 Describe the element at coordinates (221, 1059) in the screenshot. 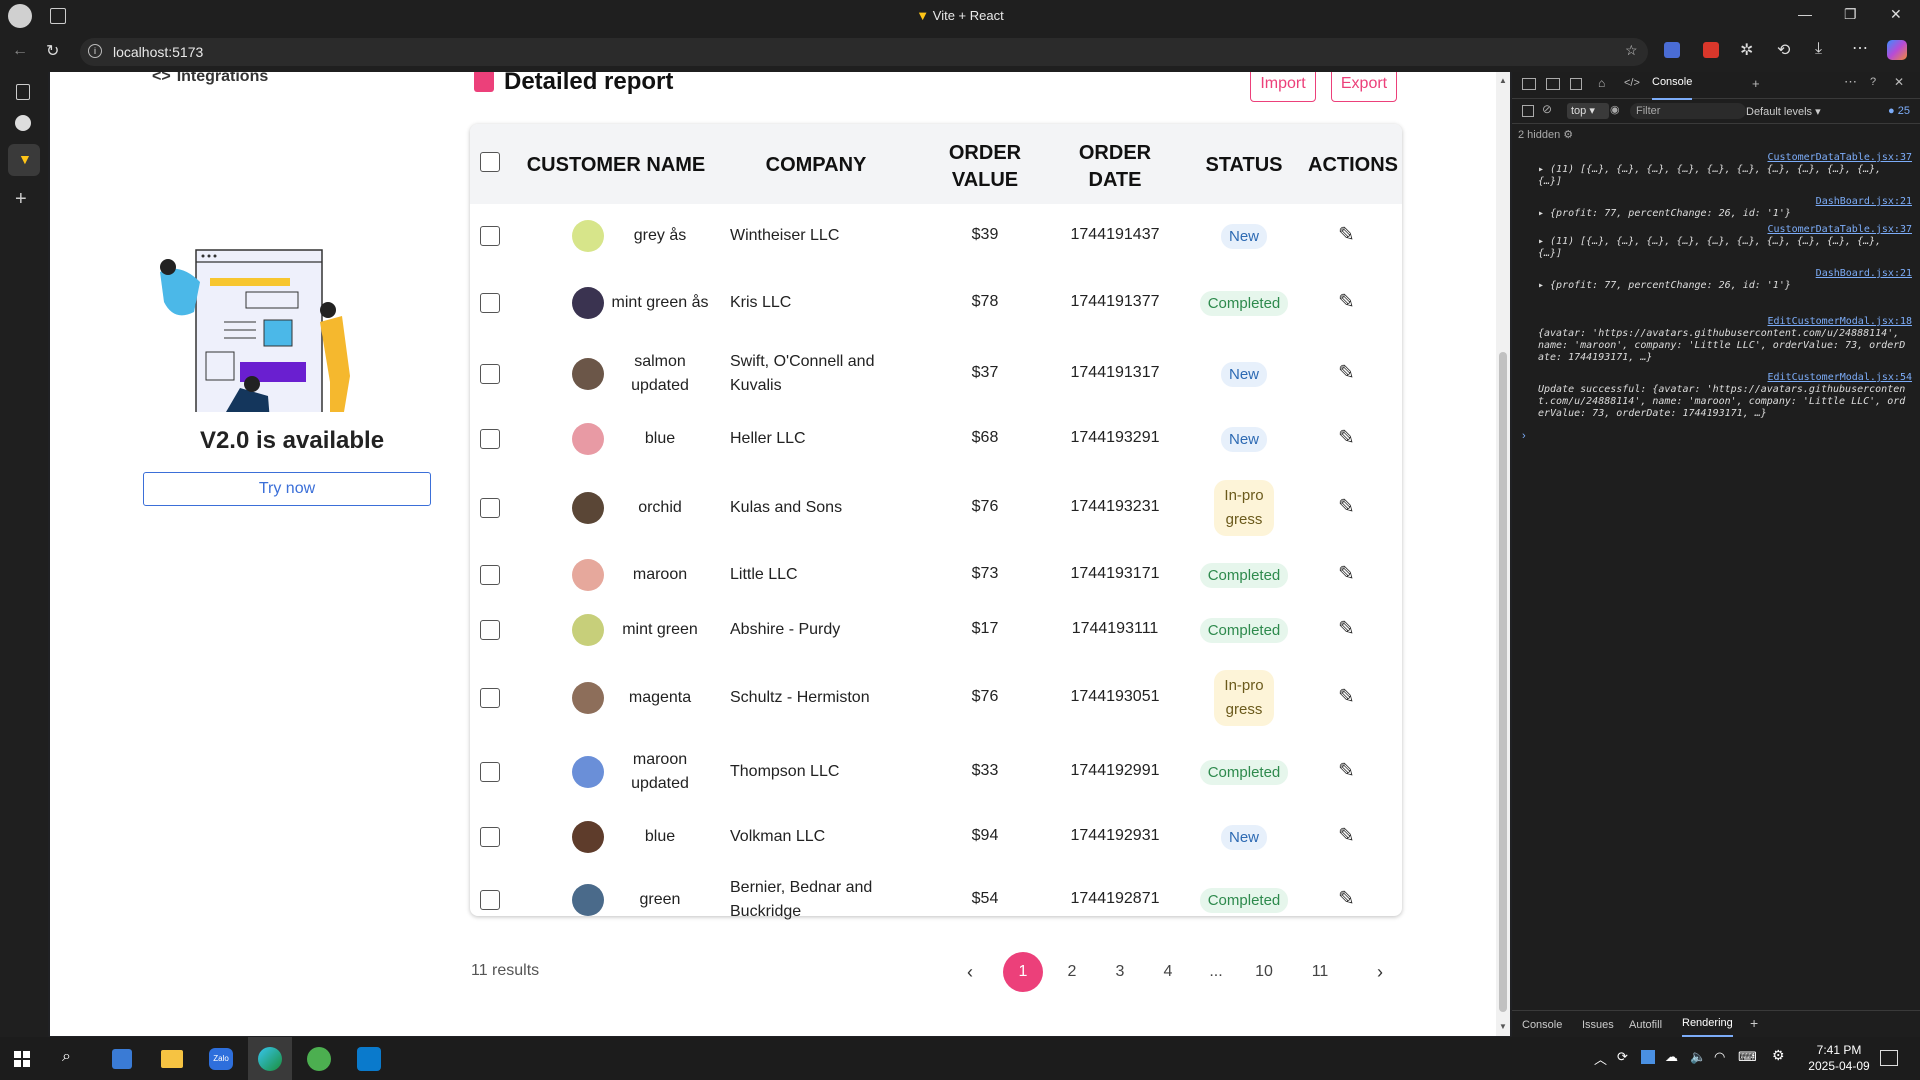

I see `zalo-icon: Zalo` at that location.